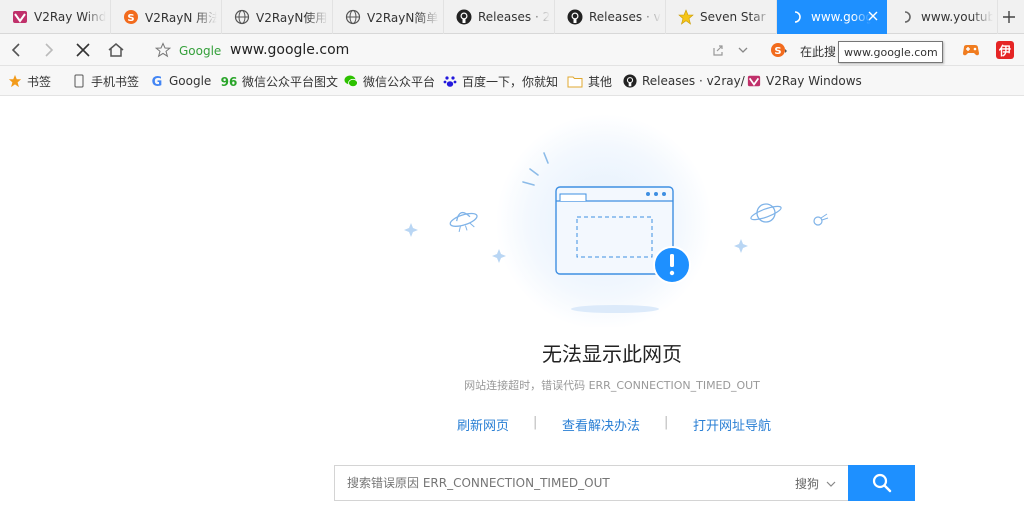 This screenshot has height=513, width=1024. Describe the element at coordinates (39, 81) in the screenshot. I see `bookmark-label: 书签` at that location.